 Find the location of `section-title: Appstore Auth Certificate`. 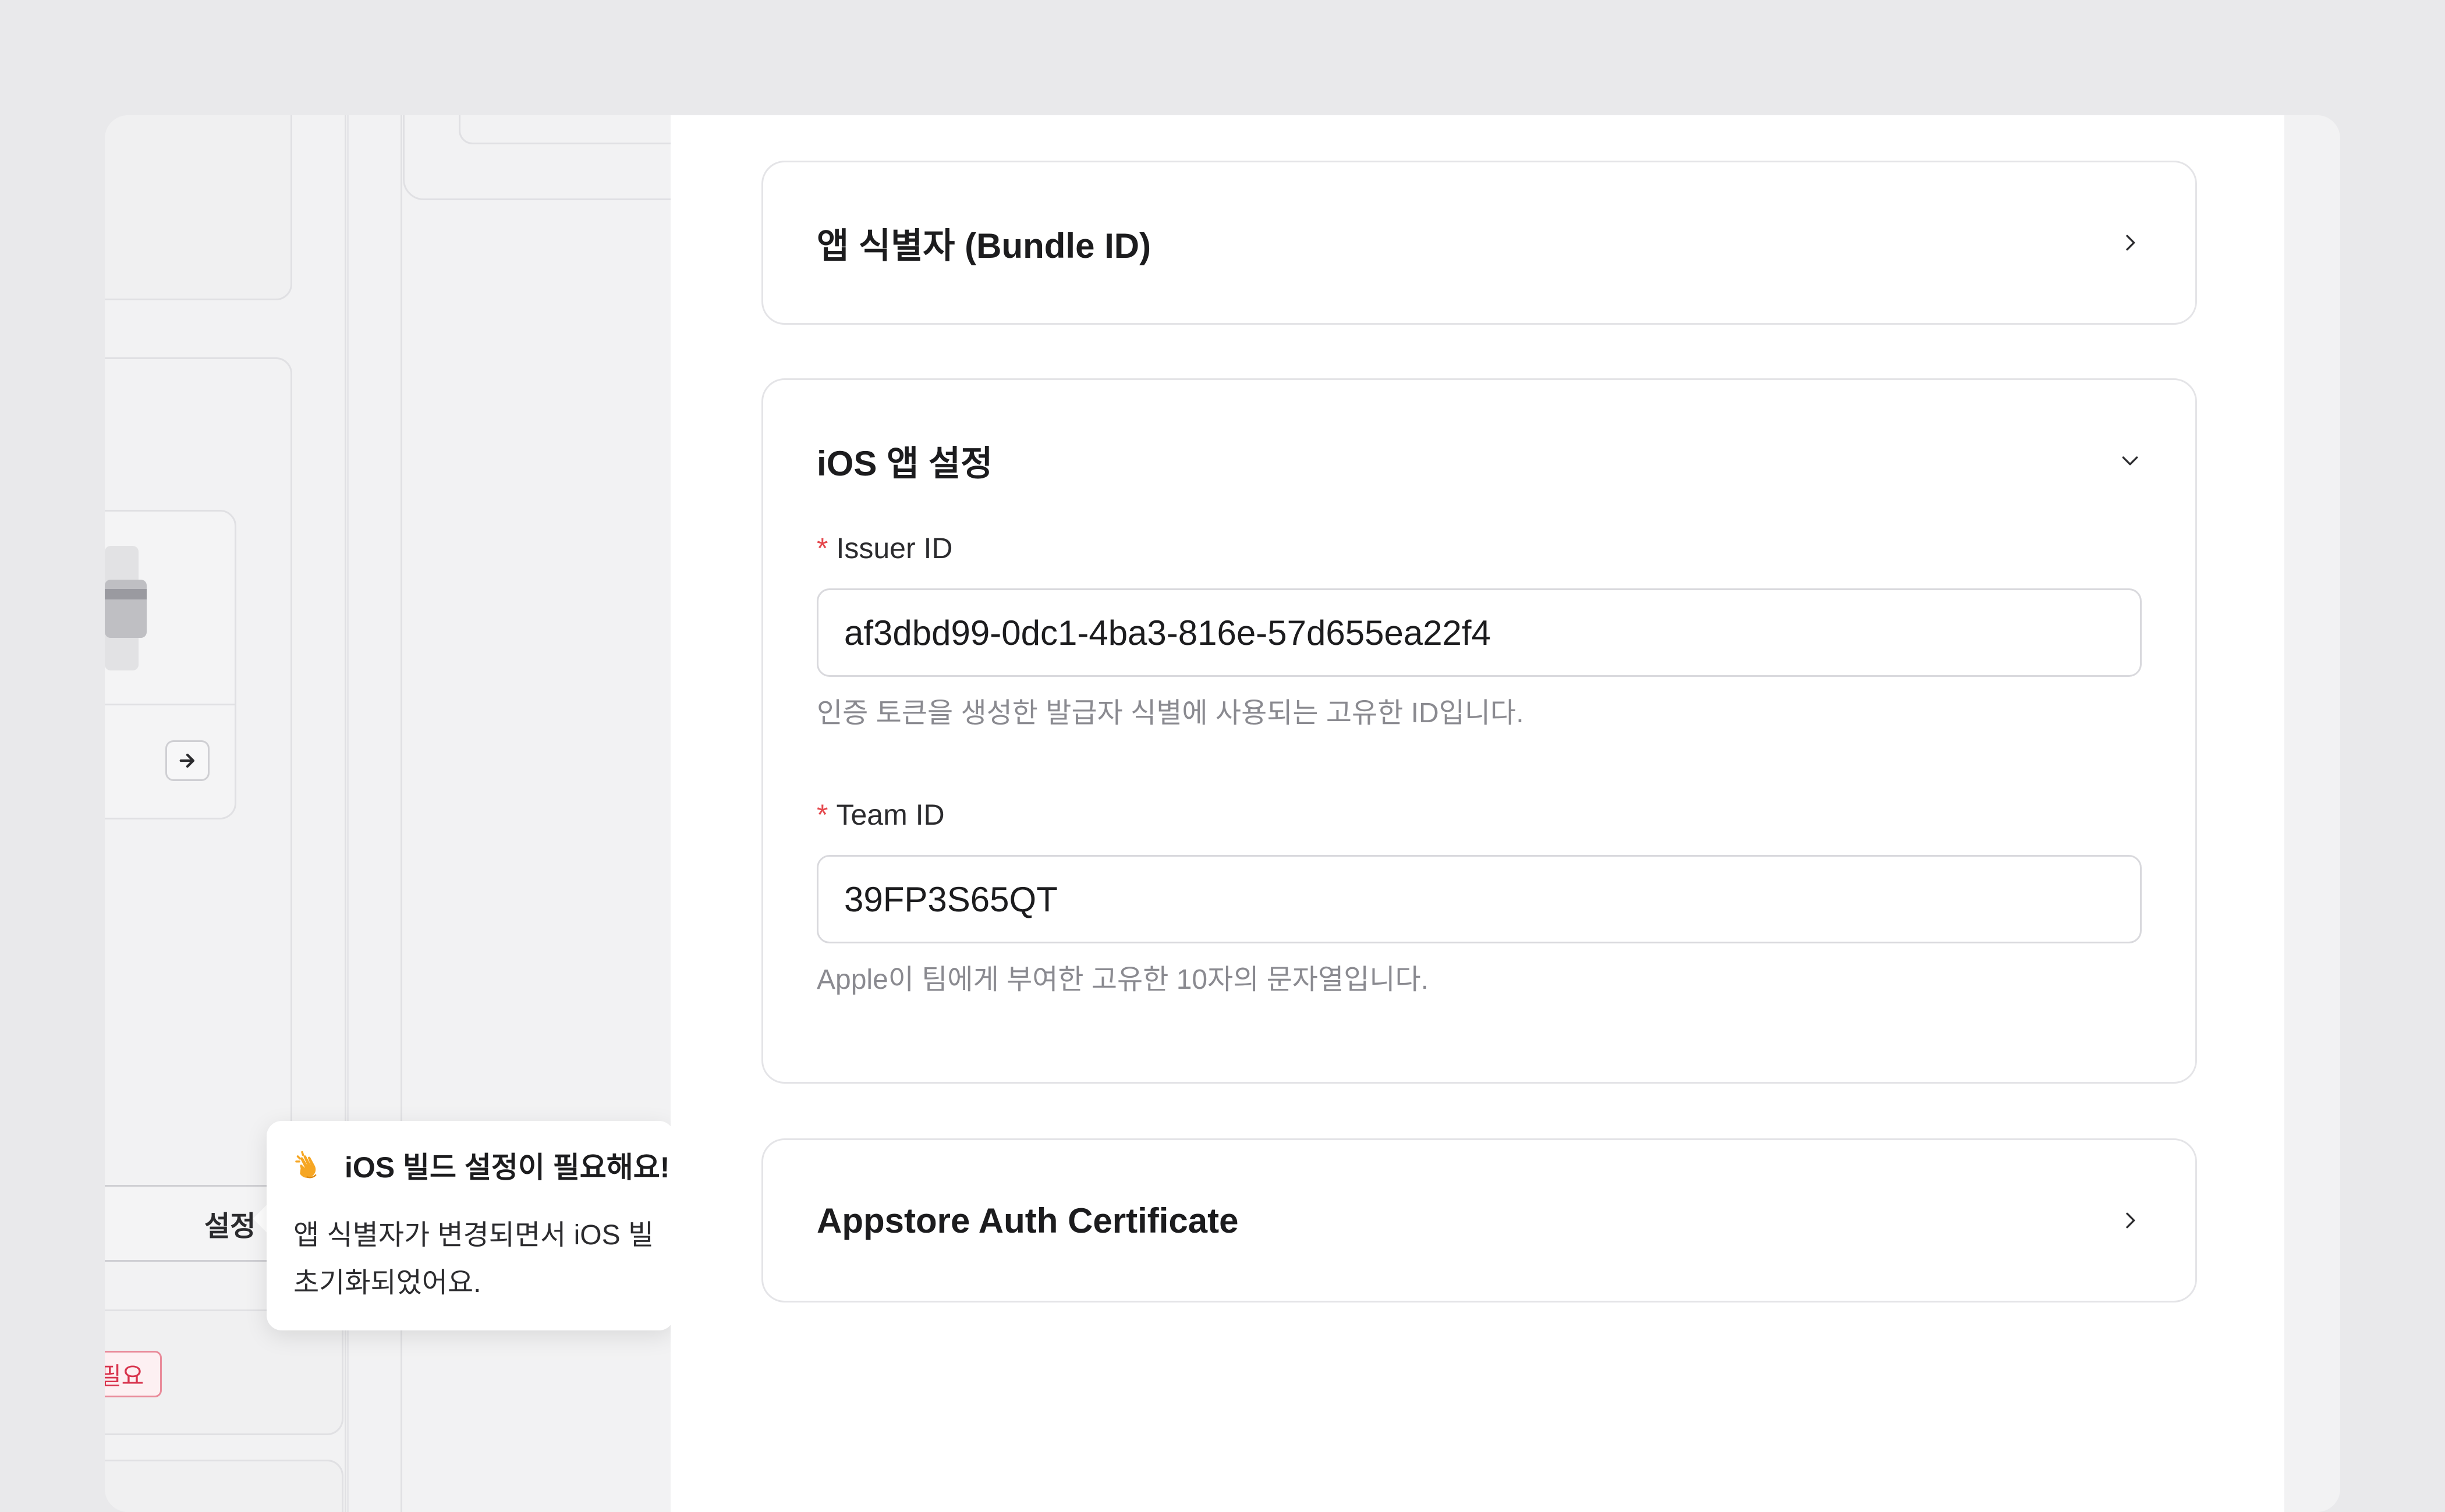

section-title: Appstore Auth Certificate is located at coordinates (1028, 1220).